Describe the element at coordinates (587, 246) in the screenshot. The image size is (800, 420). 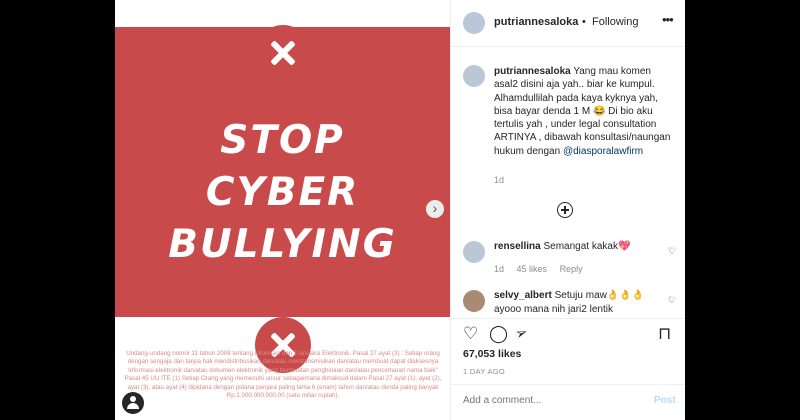
I see `comment-text: Semangat kakak💖` at that location.